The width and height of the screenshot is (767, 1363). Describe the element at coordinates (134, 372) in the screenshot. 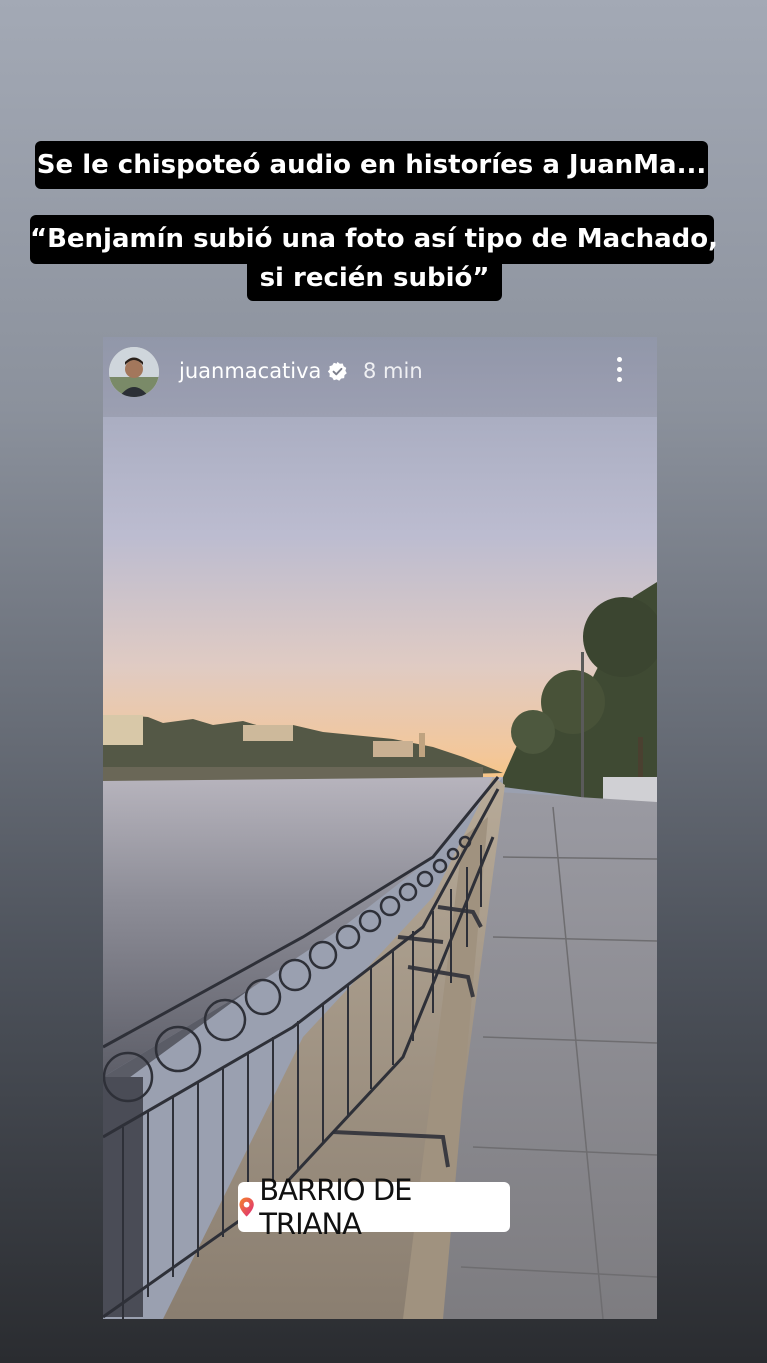

I see `avatar` at that location.